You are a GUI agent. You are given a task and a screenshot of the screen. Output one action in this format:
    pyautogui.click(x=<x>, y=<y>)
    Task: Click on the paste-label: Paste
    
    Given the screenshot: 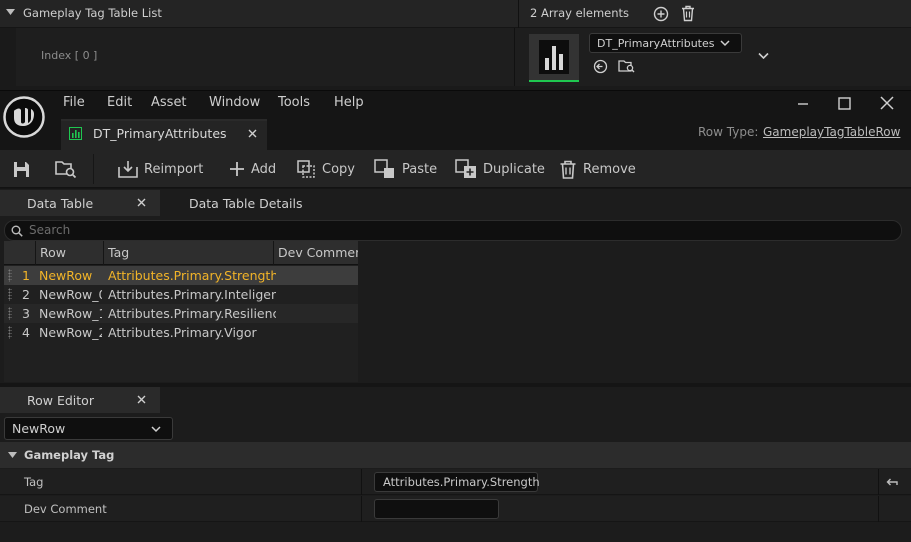 What is the action you would take?
    pyautogui.click(x=420, y=169)
    